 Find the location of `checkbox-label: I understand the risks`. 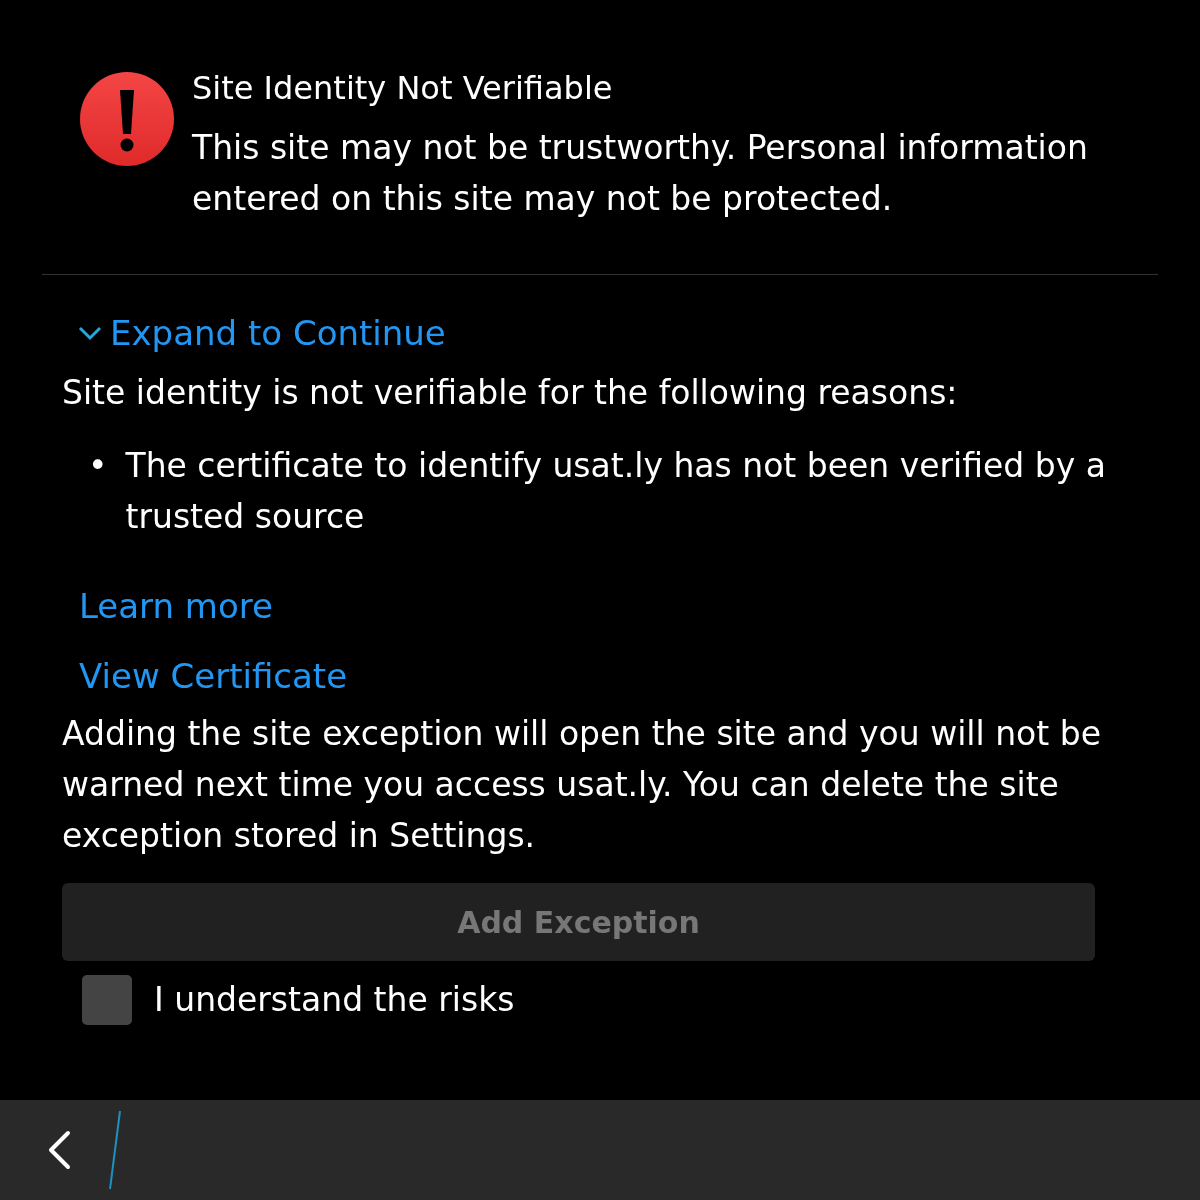

checkbox-label: I understand the risks is located at coordinates (334, 1000).